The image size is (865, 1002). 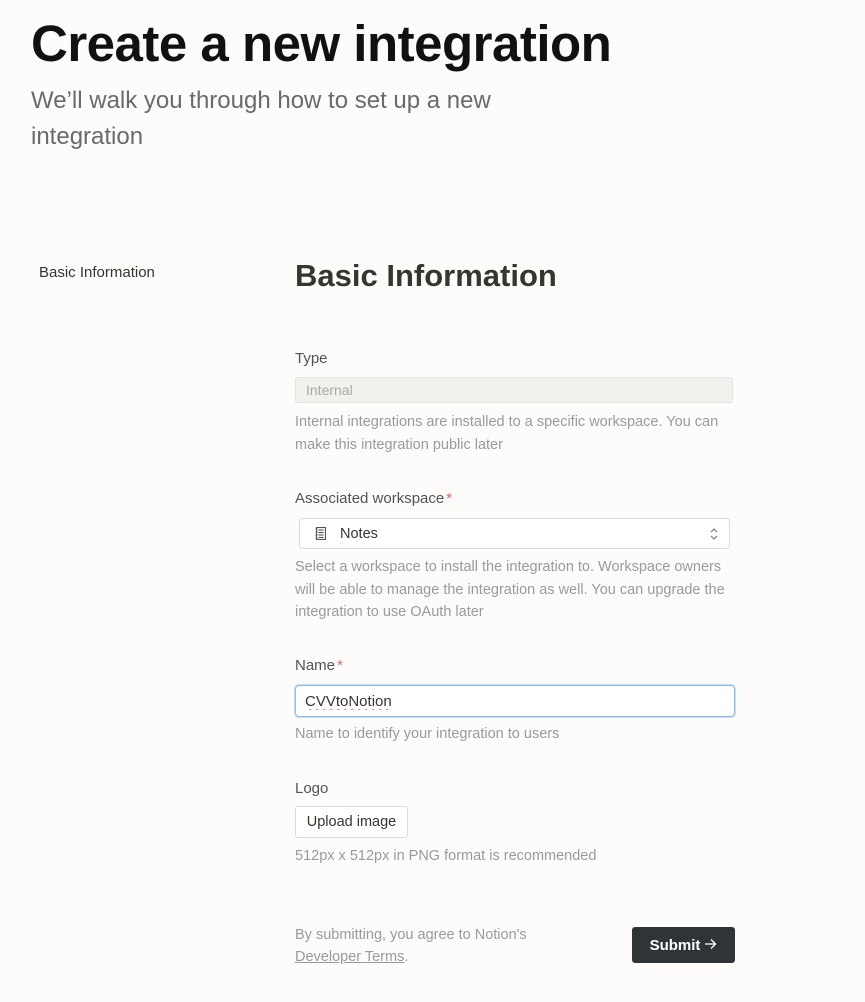 I want to click on name-label-text: Name, so click(x=315, y=665).